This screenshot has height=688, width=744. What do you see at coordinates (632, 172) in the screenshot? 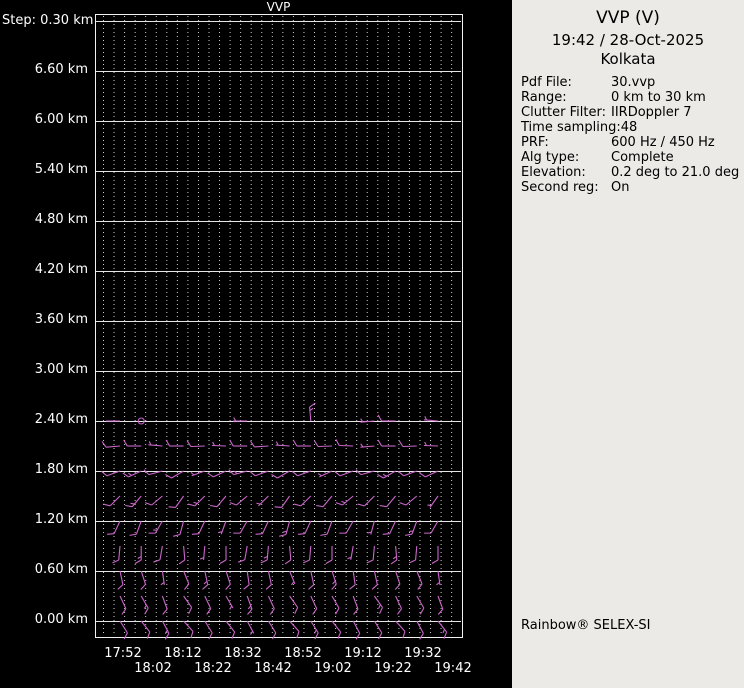
I see `field-row-elevation: Elevation: 0.2 deg to 21.0 deg` at bounding box center [632, 172].